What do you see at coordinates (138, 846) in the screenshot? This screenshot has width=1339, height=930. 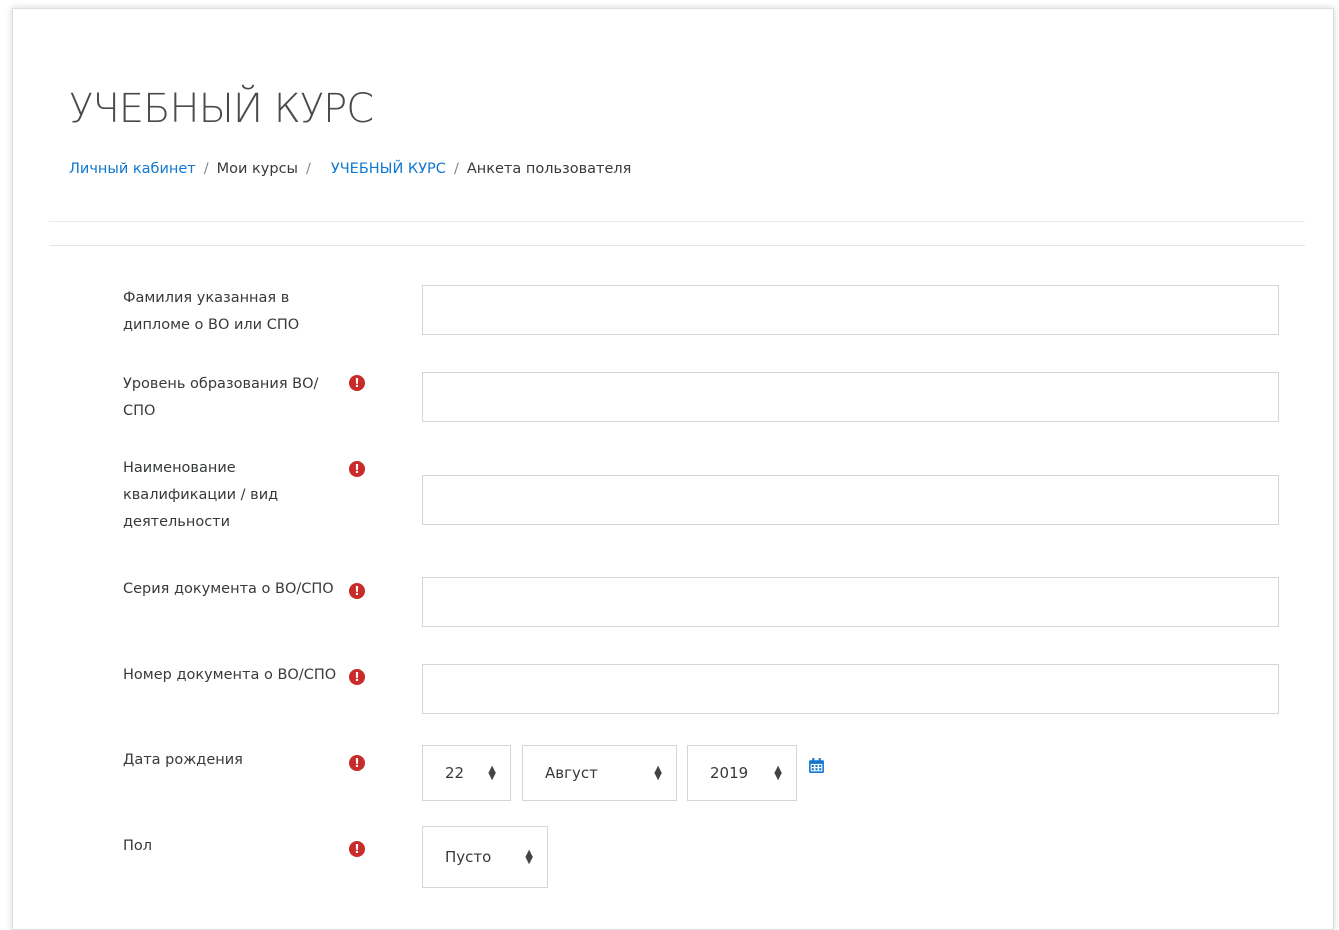 I see `field-label-gender: Пол` at bounding box center [138, 846].